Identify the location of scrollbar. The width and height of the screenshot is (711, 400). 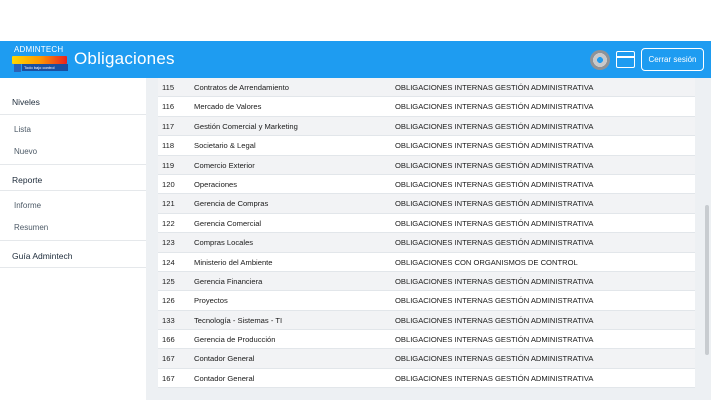
(707, 280).